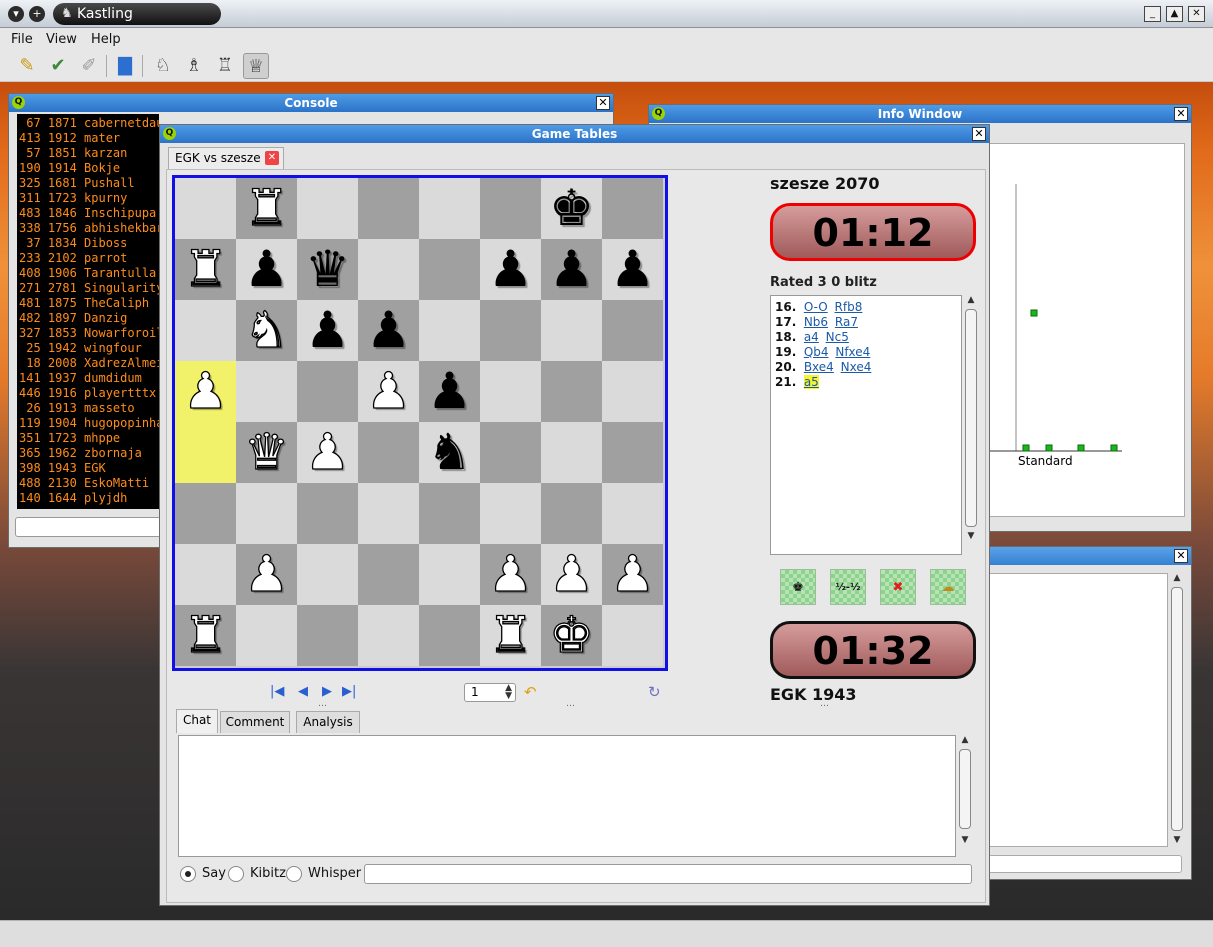  Describe the element at coordinates (388, 452) in the screenshot. I see `square-d4` at that location.